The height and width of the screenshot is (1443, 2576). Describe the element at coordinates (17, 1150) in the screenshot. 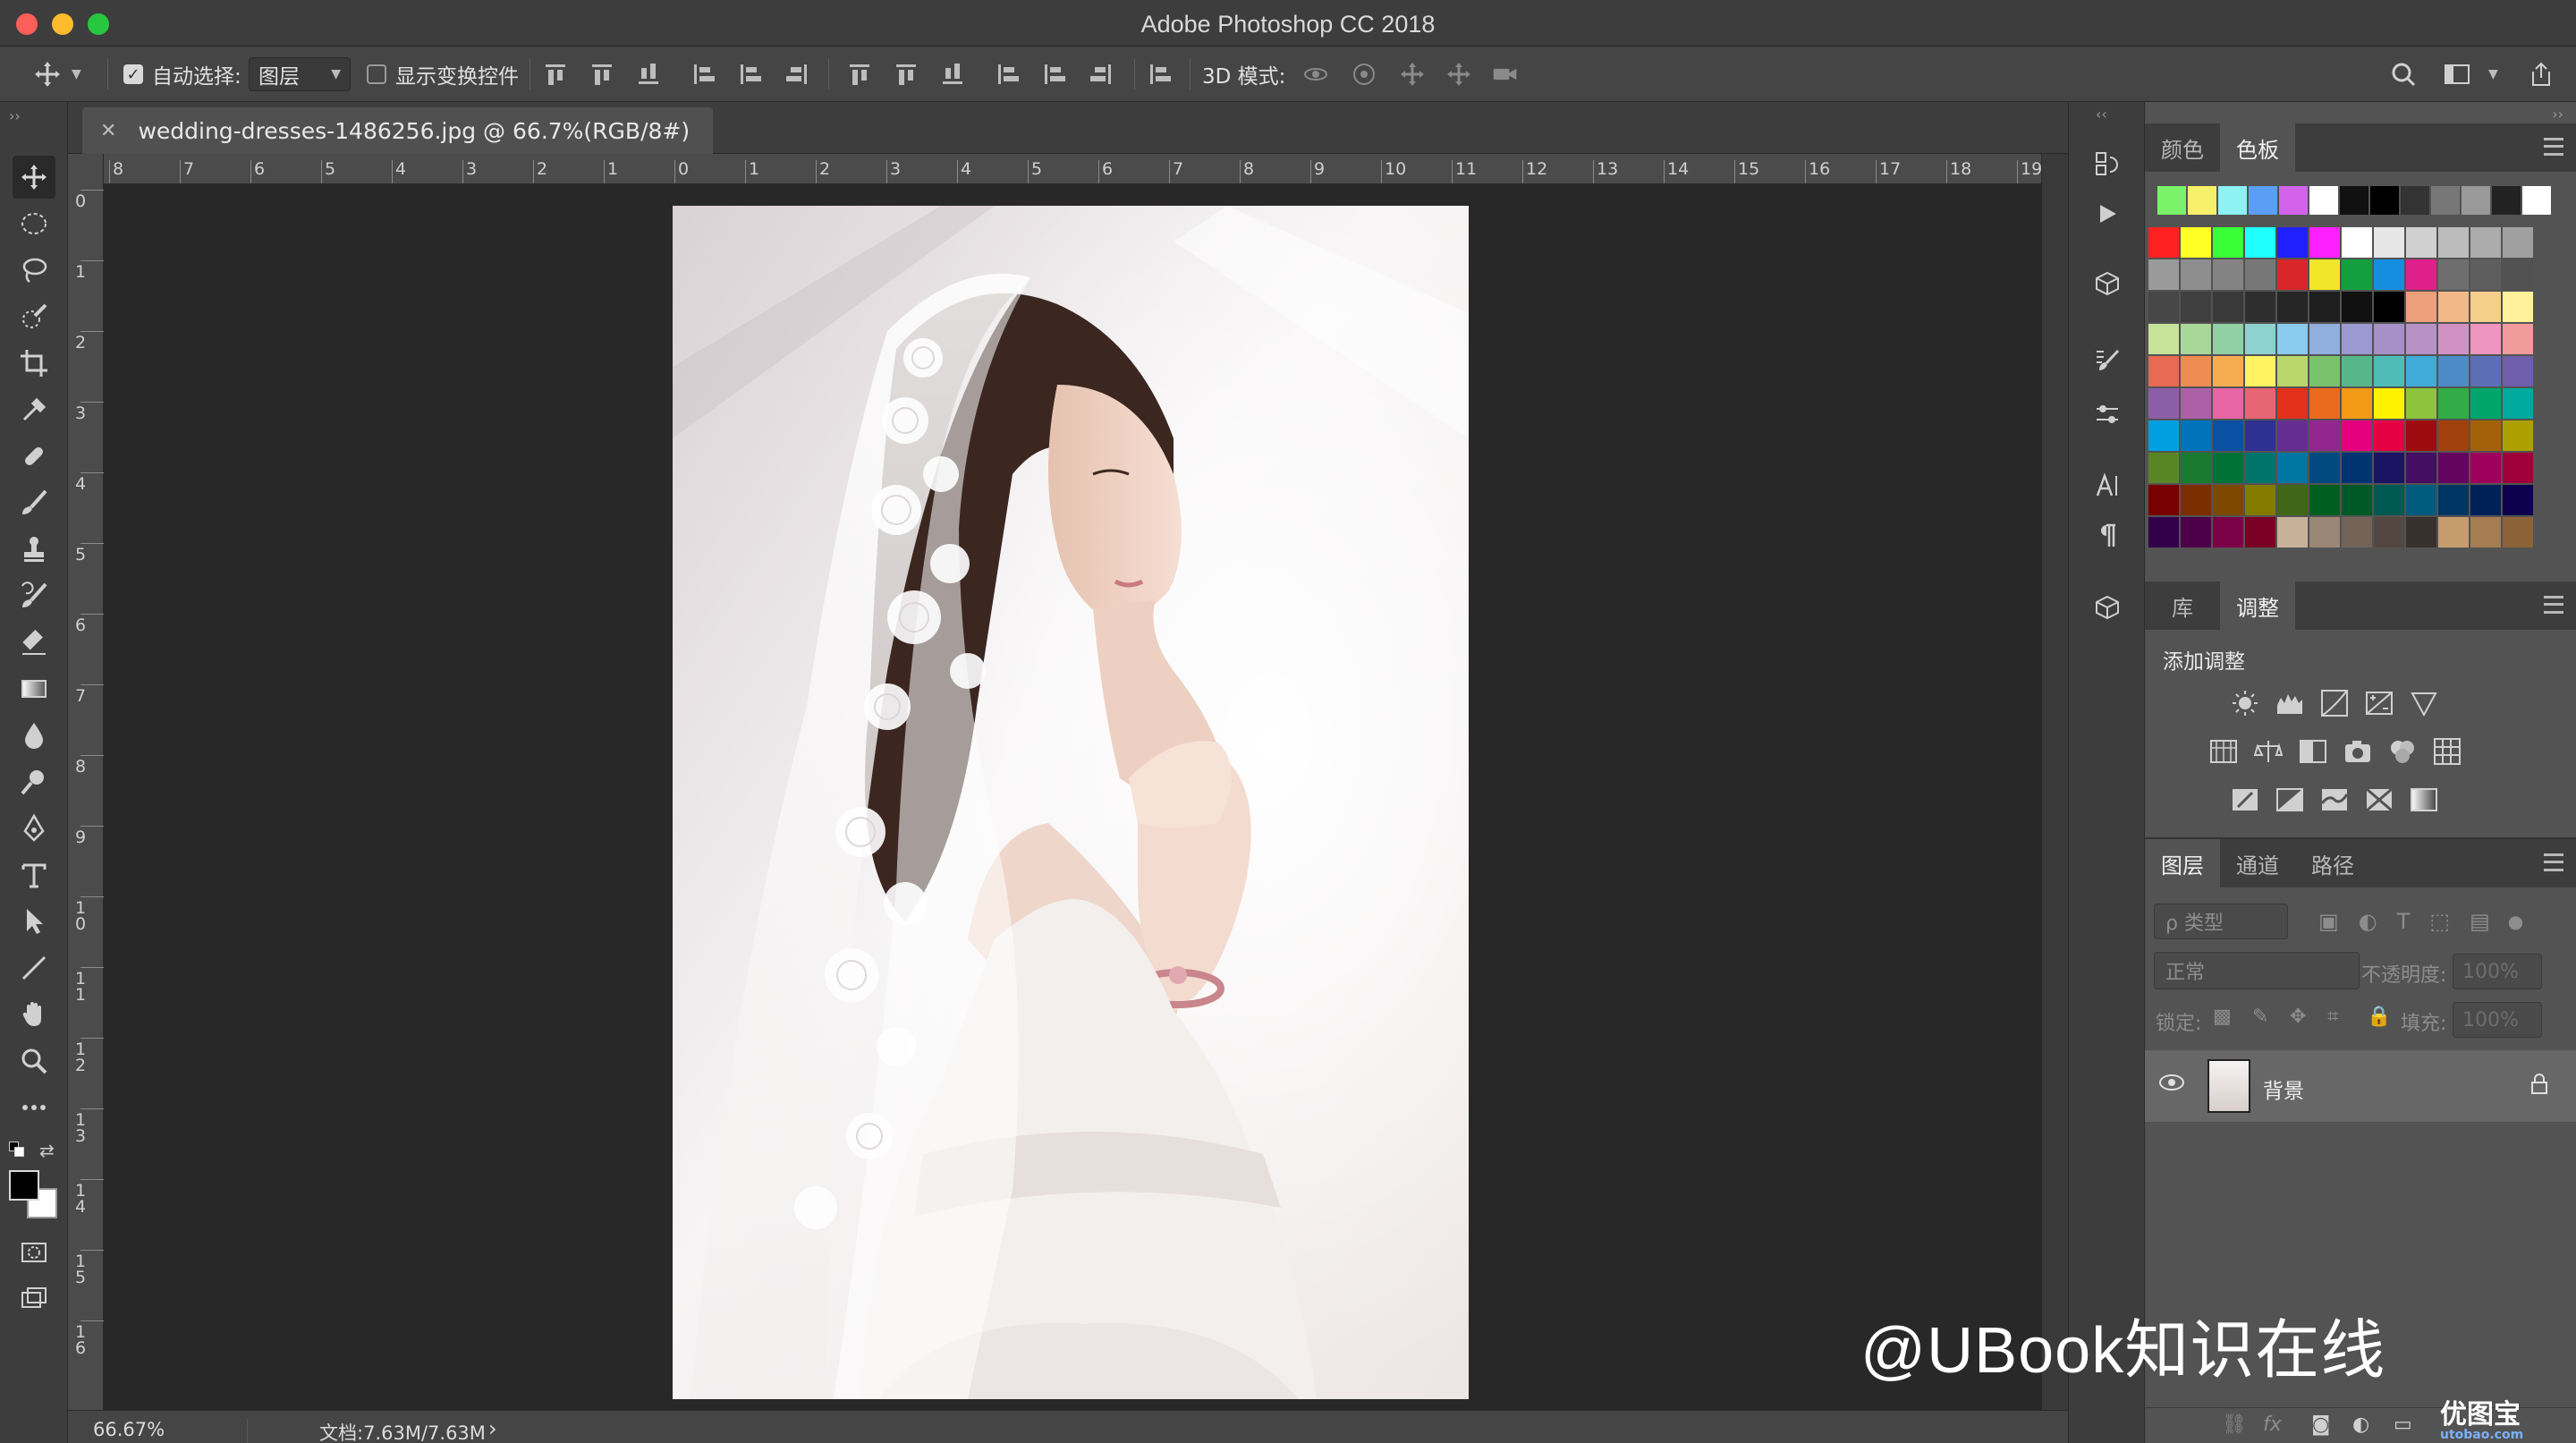

I see `default-colors-icon` at that location.